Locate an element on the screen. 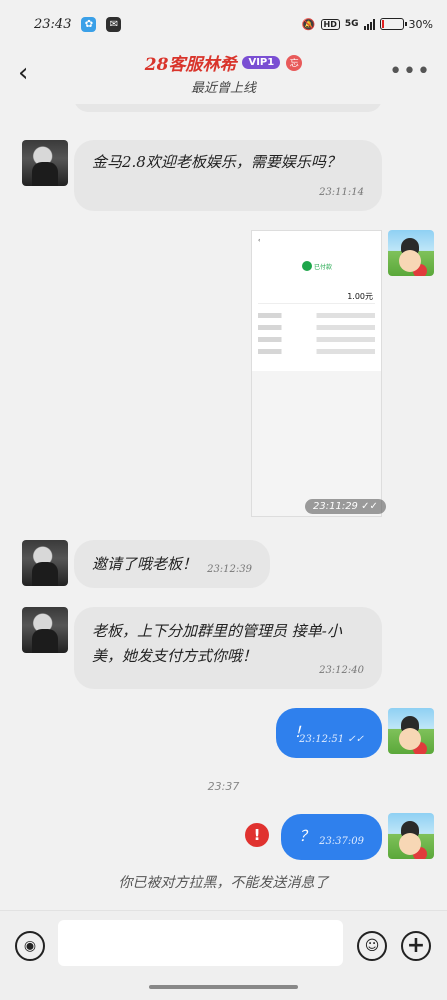 The width and height of the screenshot is (447, 1000). receipt-status: 已付款 is located at coordinates (323, 267).